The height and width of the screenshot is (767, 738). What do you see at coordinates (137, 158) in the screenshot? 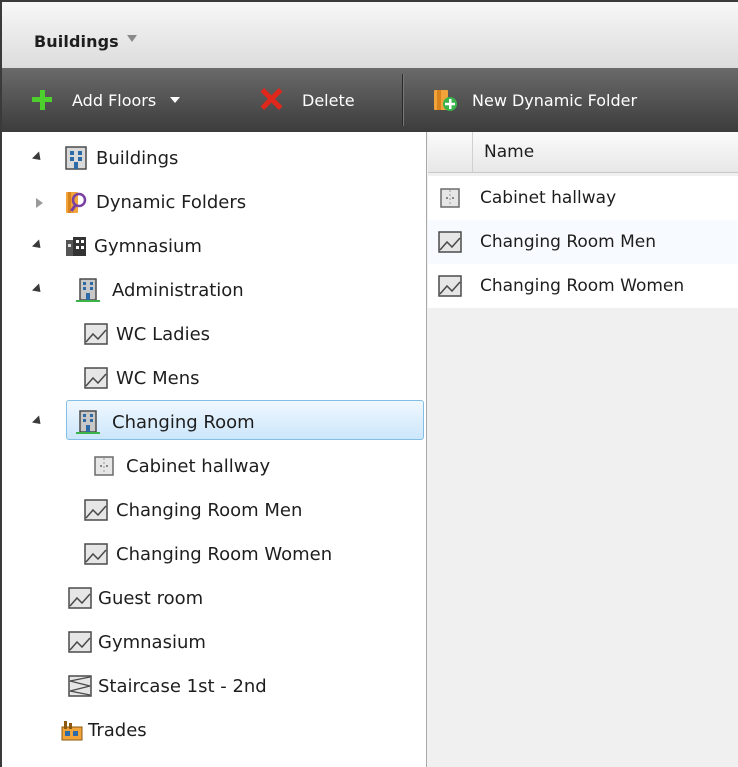
I see `tree-item-label: Buildings` at bounding box center [137, 158].